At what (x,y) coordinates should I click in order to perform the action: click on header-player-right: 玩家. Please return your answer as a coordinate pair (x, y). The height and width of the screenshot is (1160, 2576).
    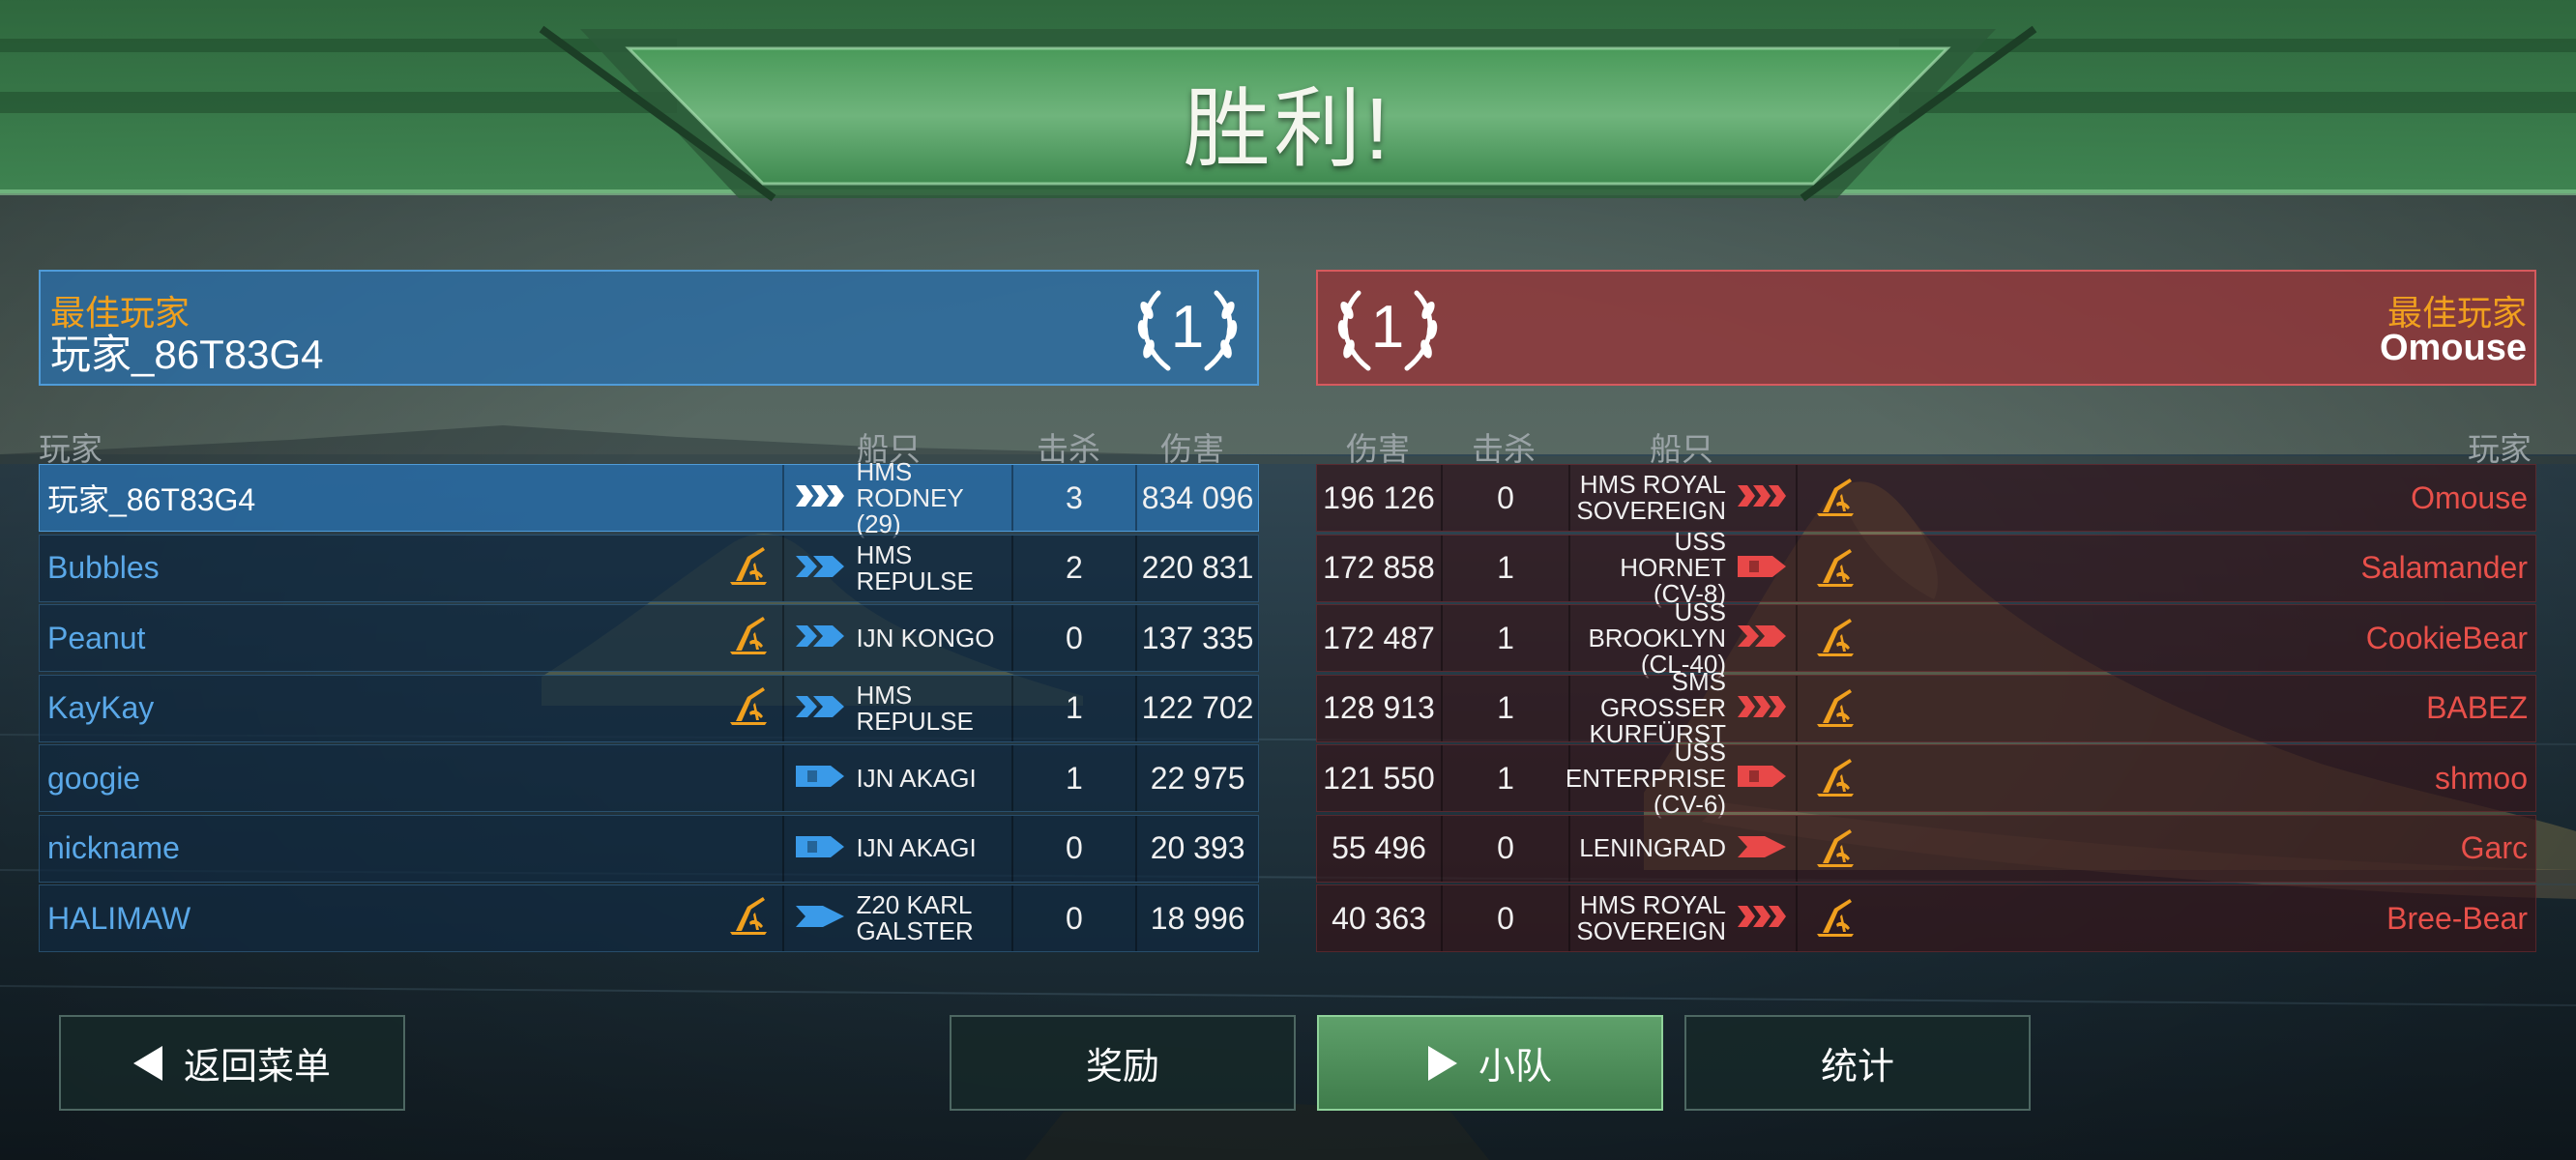
    Looking at the image, I should click on (2500, 449).